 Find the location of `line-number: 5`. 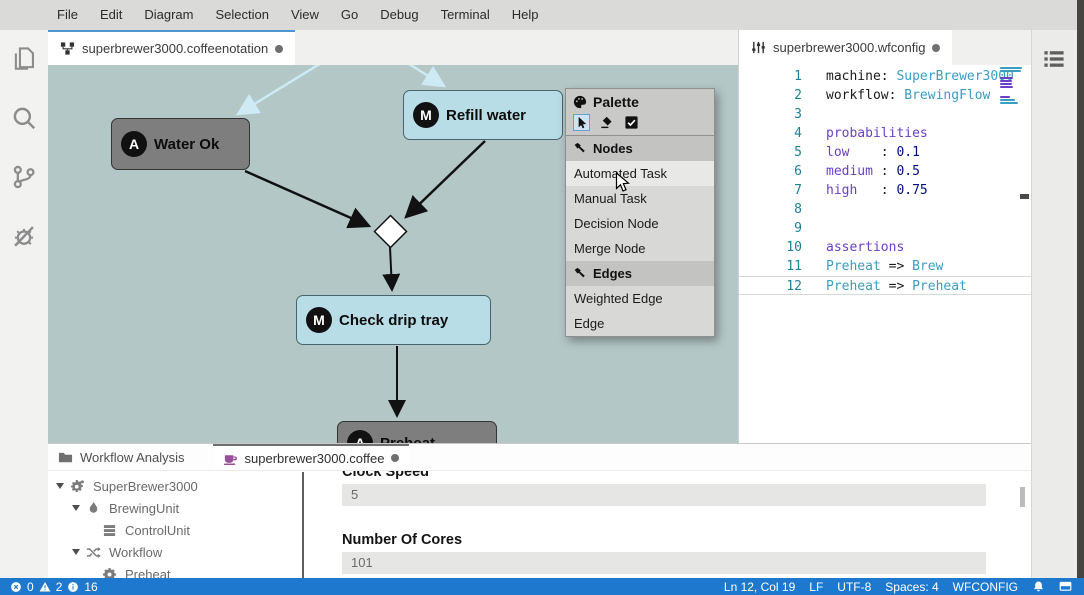

line-number: 5 is located at coordinates (798, 152).